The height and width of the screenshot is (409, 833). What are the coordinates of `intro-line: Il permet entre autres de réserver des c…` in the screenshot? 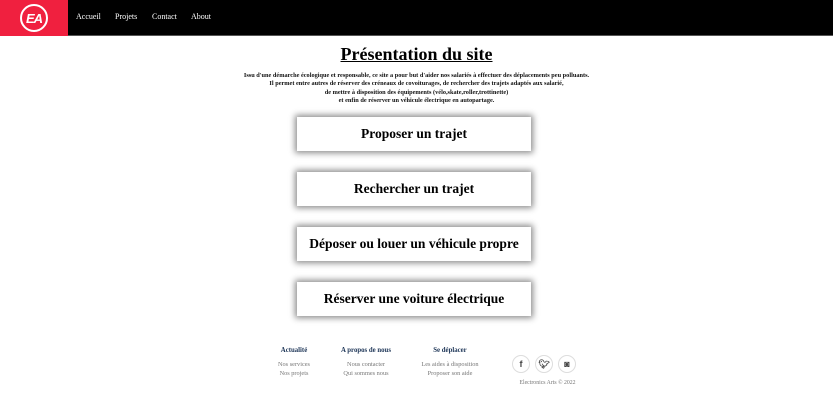 It's located at (416, 84).